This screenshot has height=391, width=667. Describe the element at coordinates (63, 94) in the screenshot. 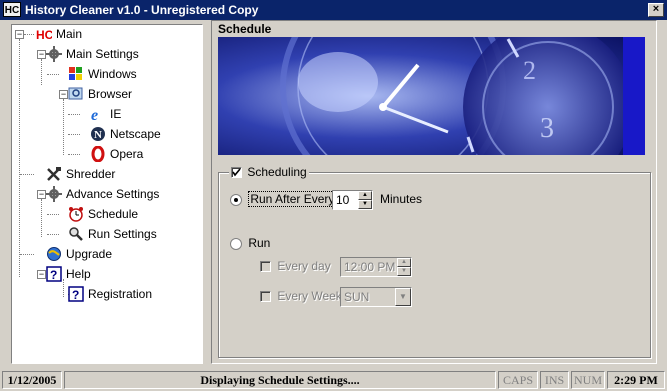

I see `collapse-browser-button: −` at that location.